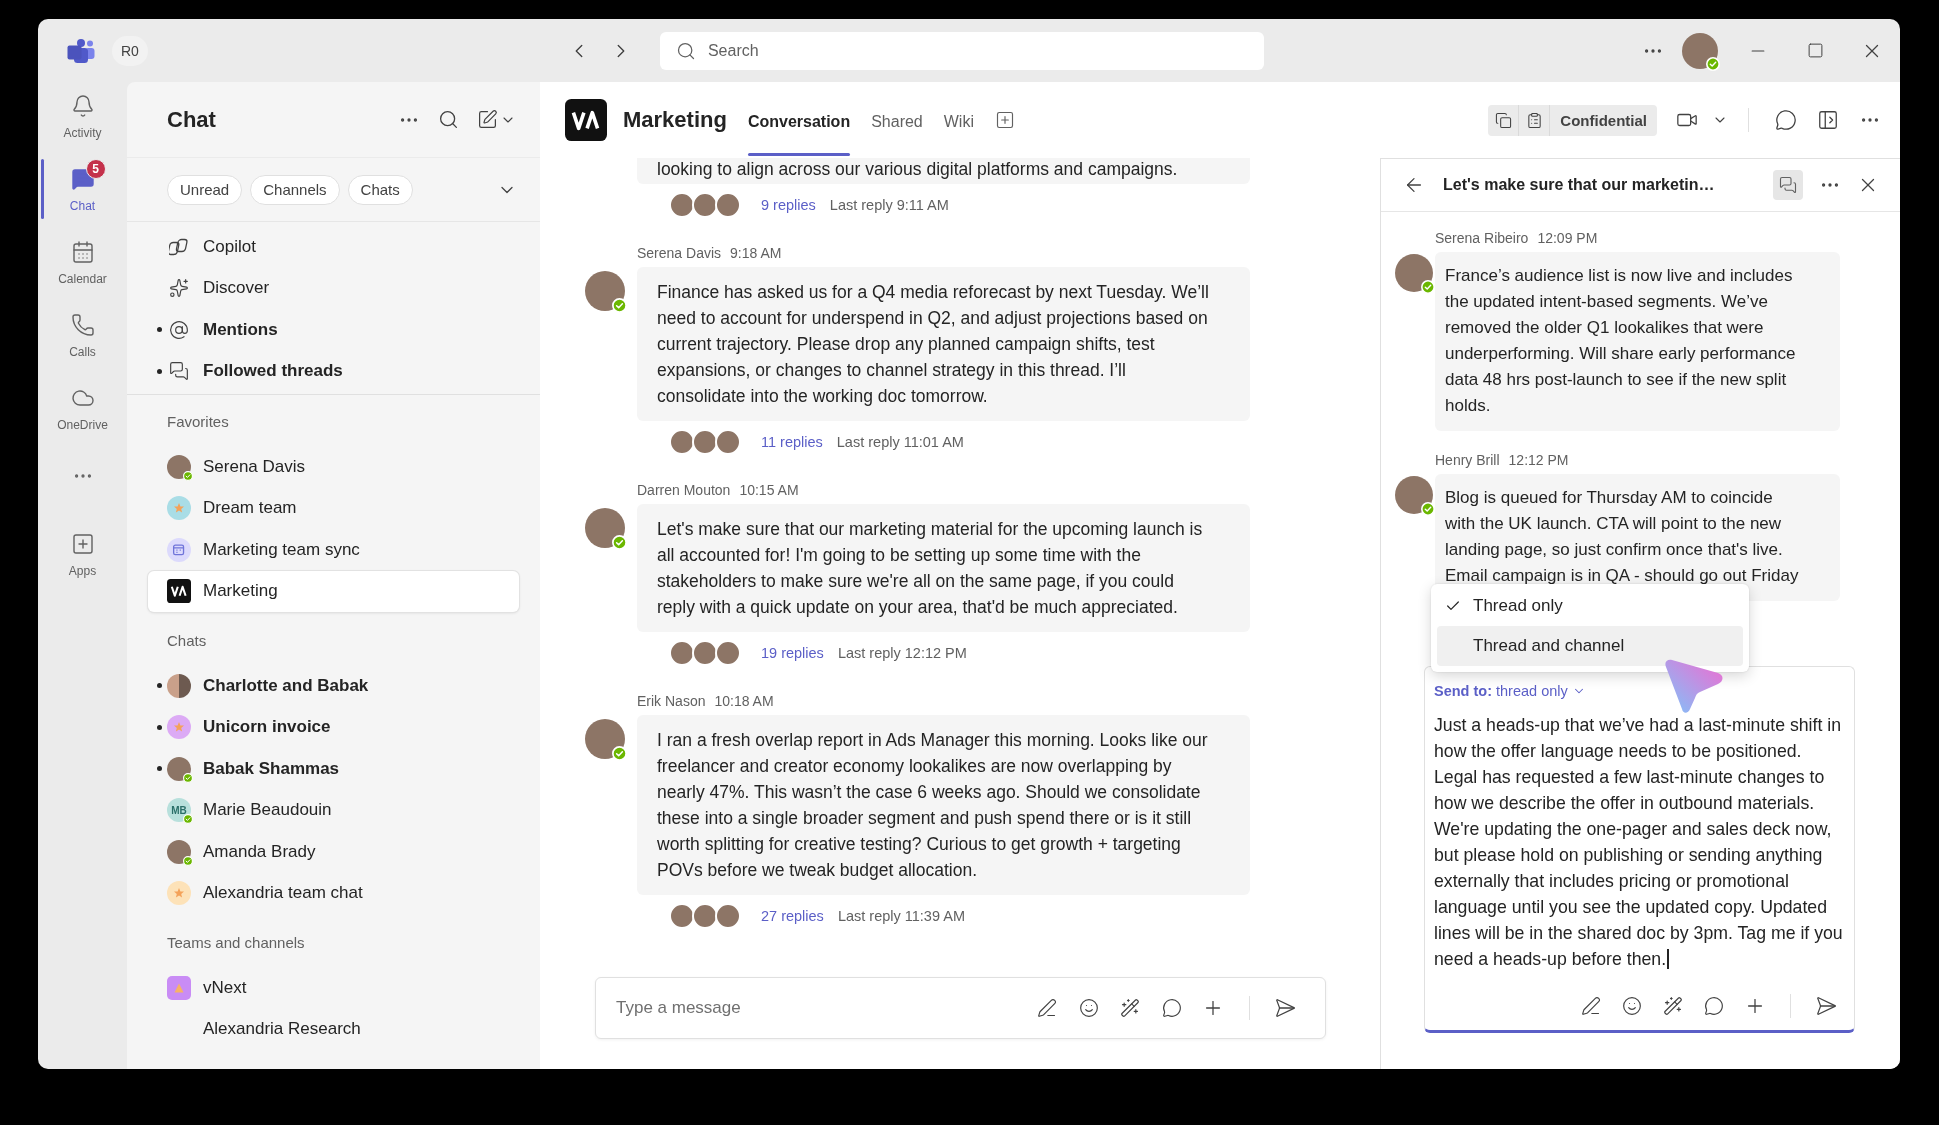  I want to click on copy-icon, so click(1503, 120).